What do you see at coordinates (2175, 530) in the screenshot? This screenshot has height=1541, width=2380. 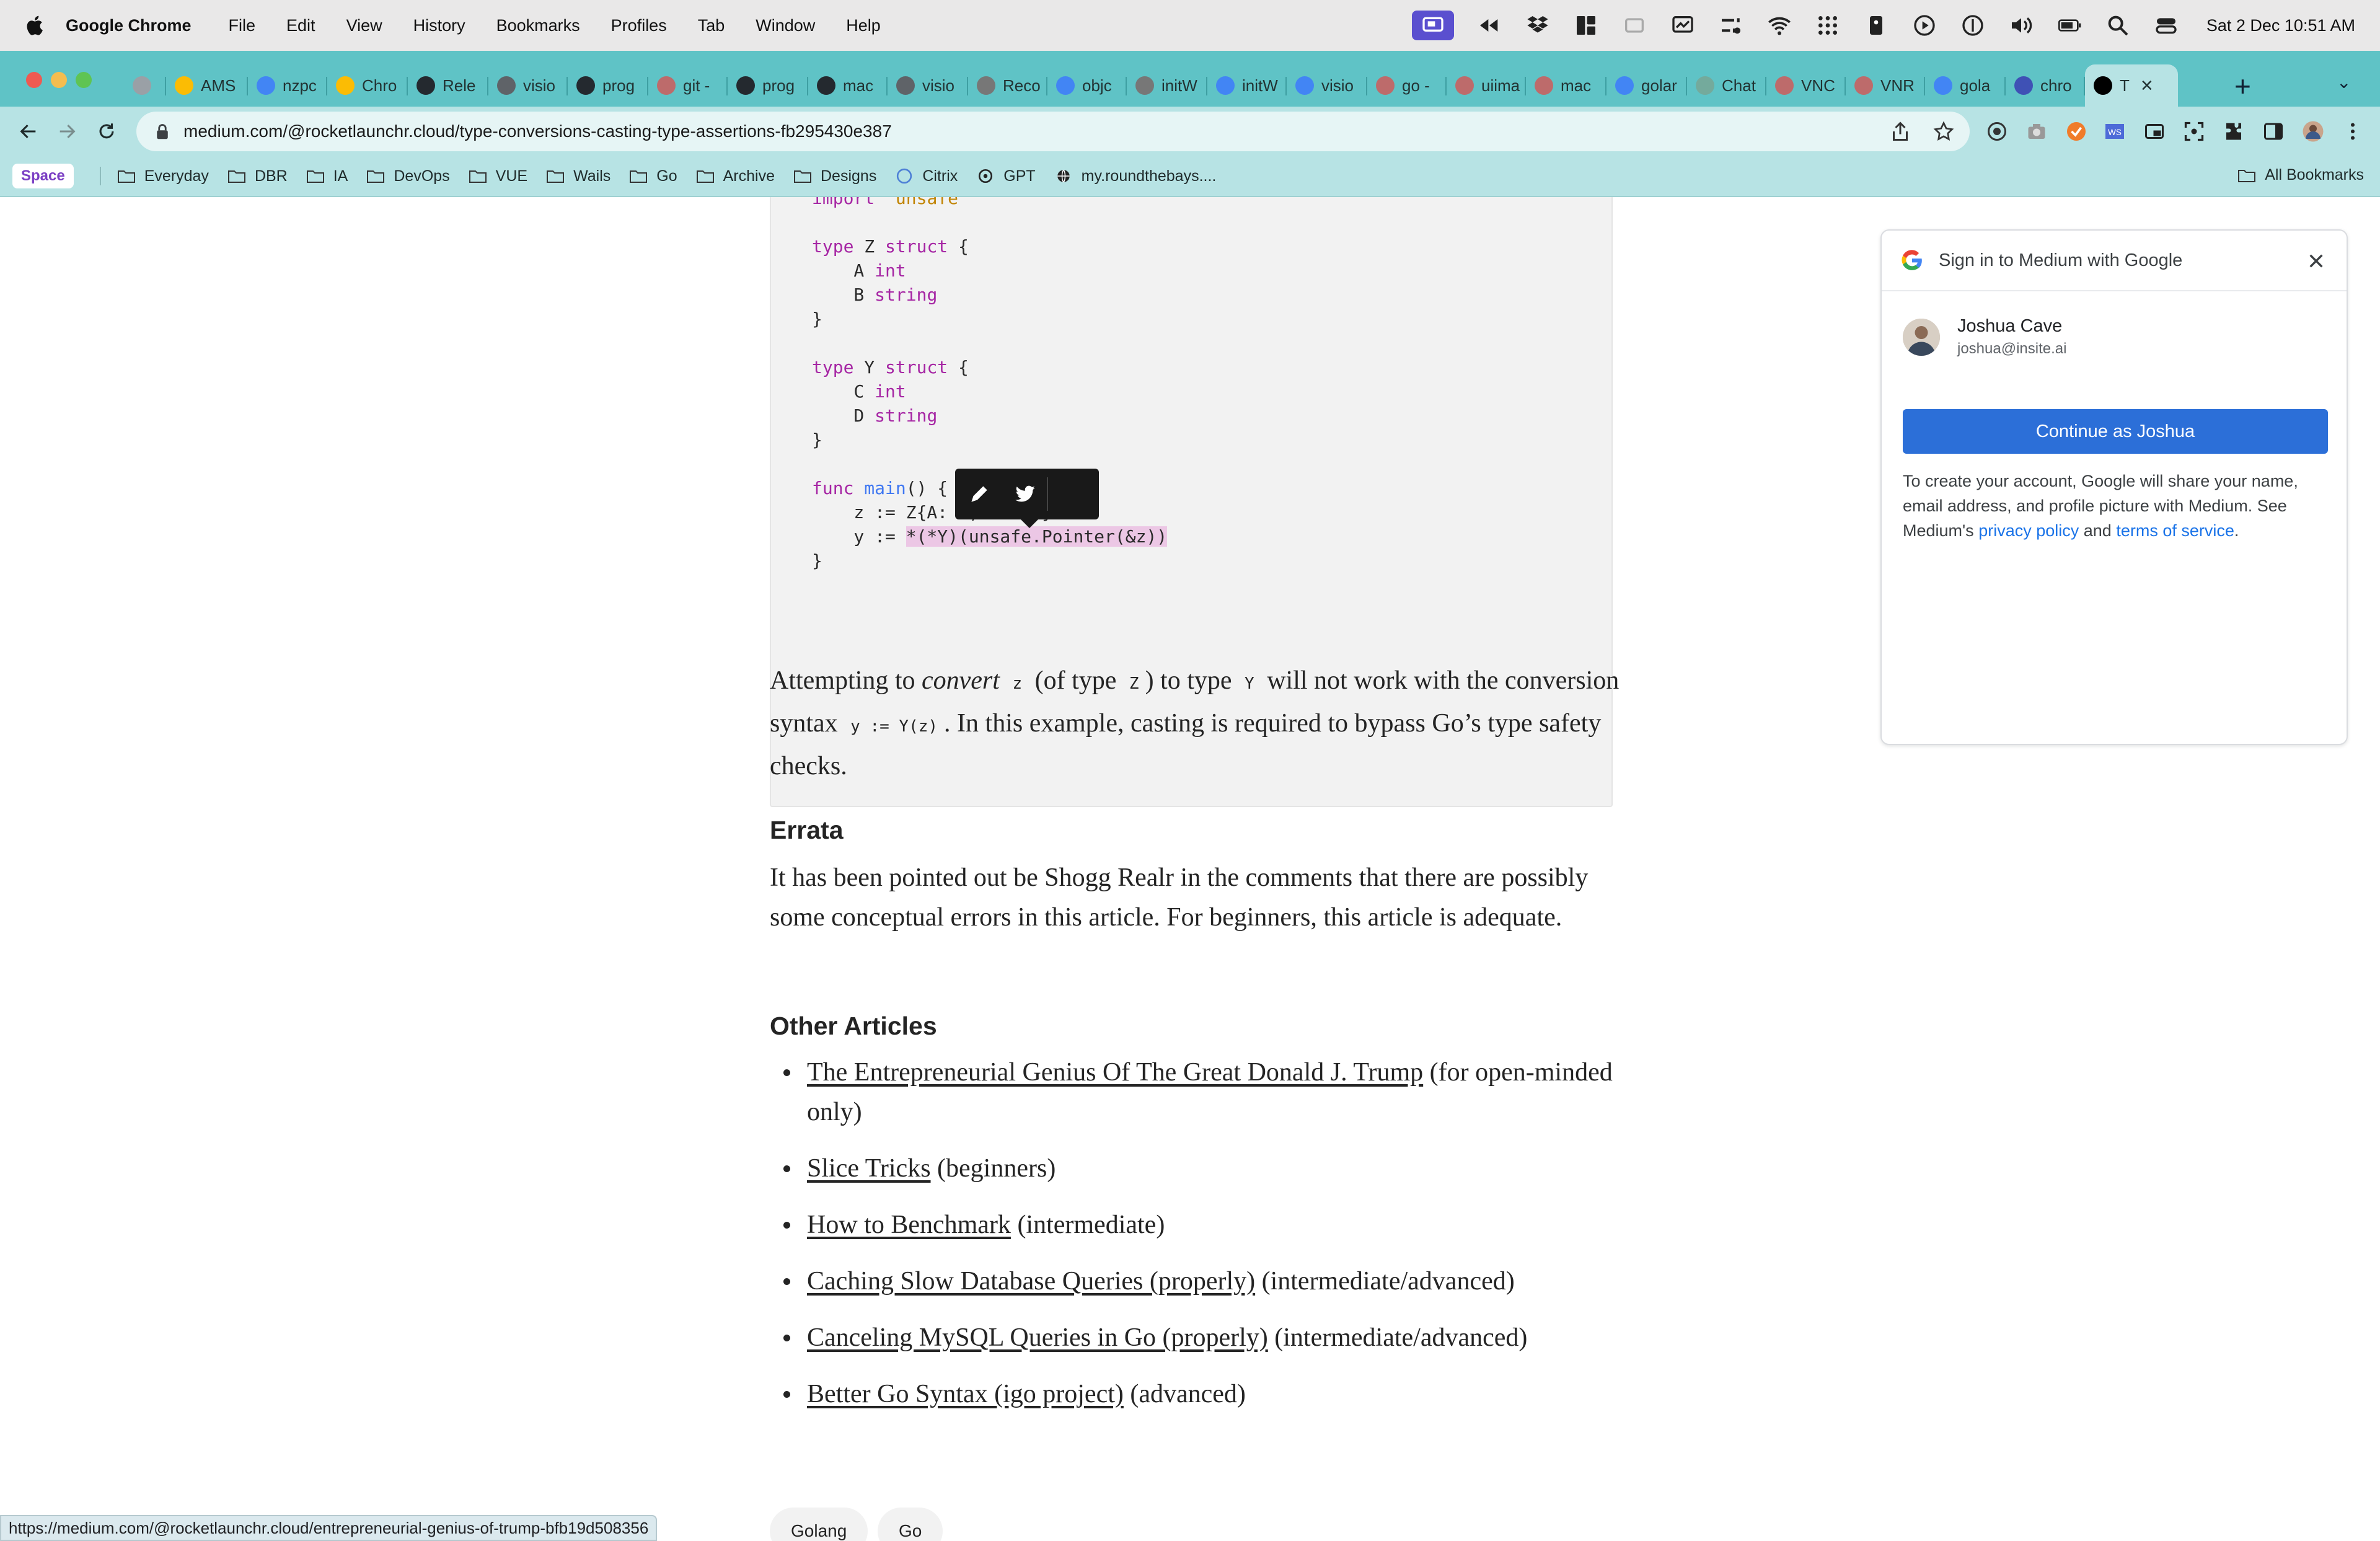 I see `terms-of-service-link: terms of service` at bounding box center [2175, 530].